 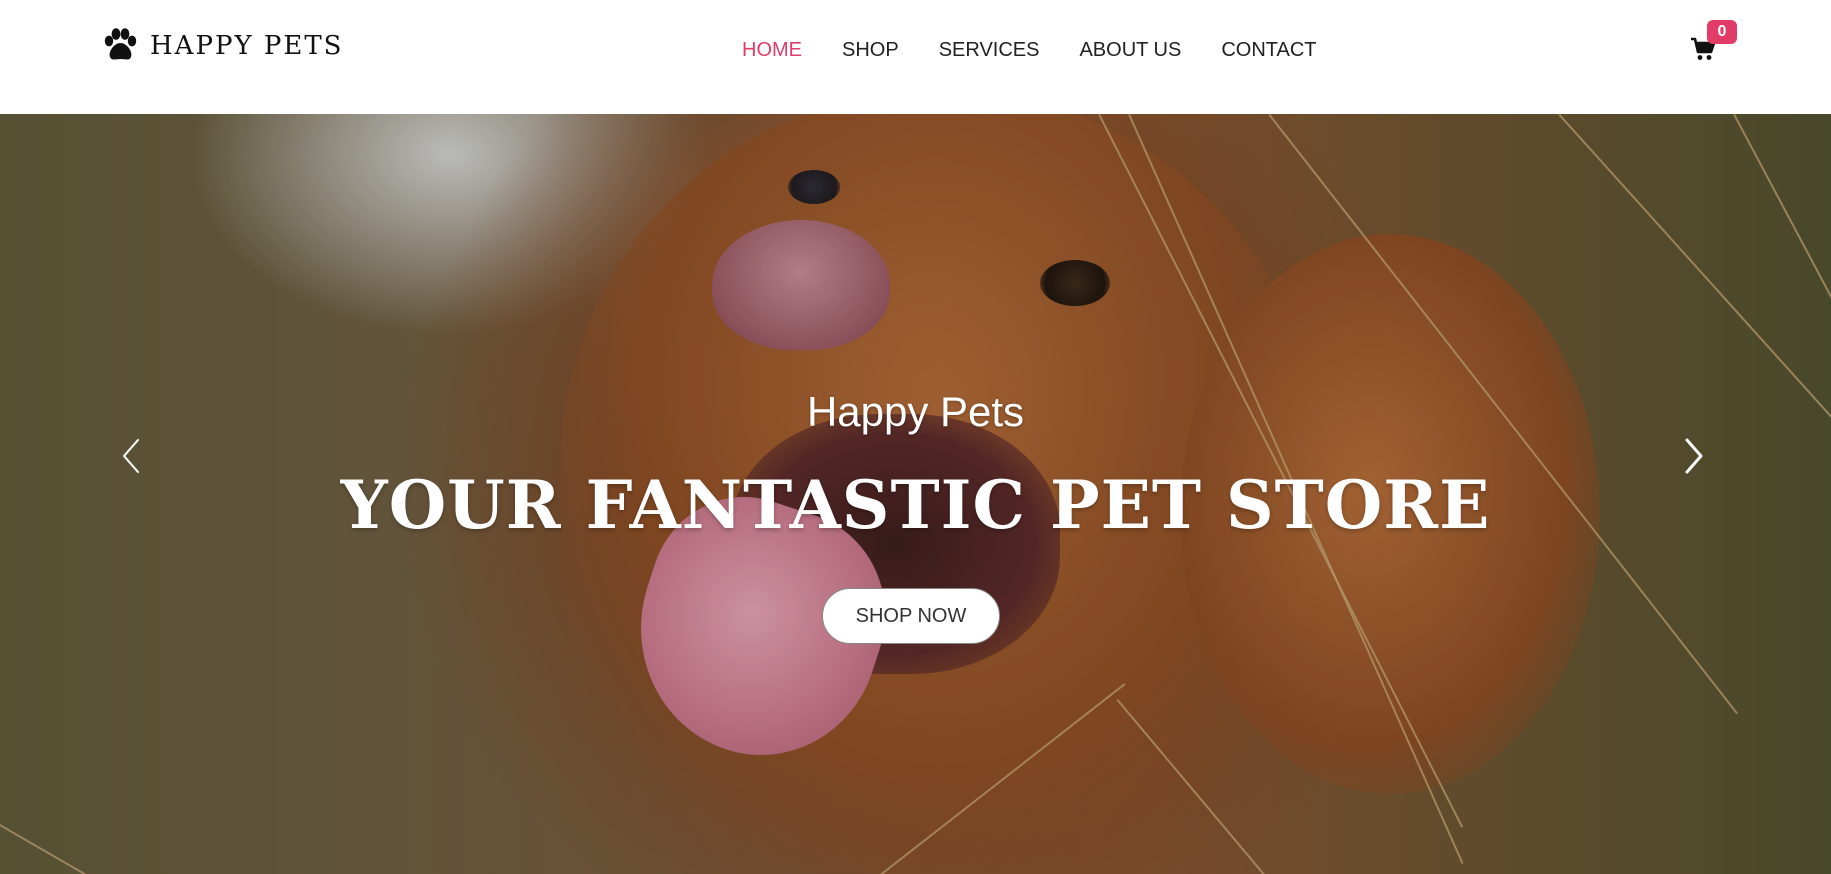 I want to click on nav-services: SERVICES, so click(x=989, y=50).